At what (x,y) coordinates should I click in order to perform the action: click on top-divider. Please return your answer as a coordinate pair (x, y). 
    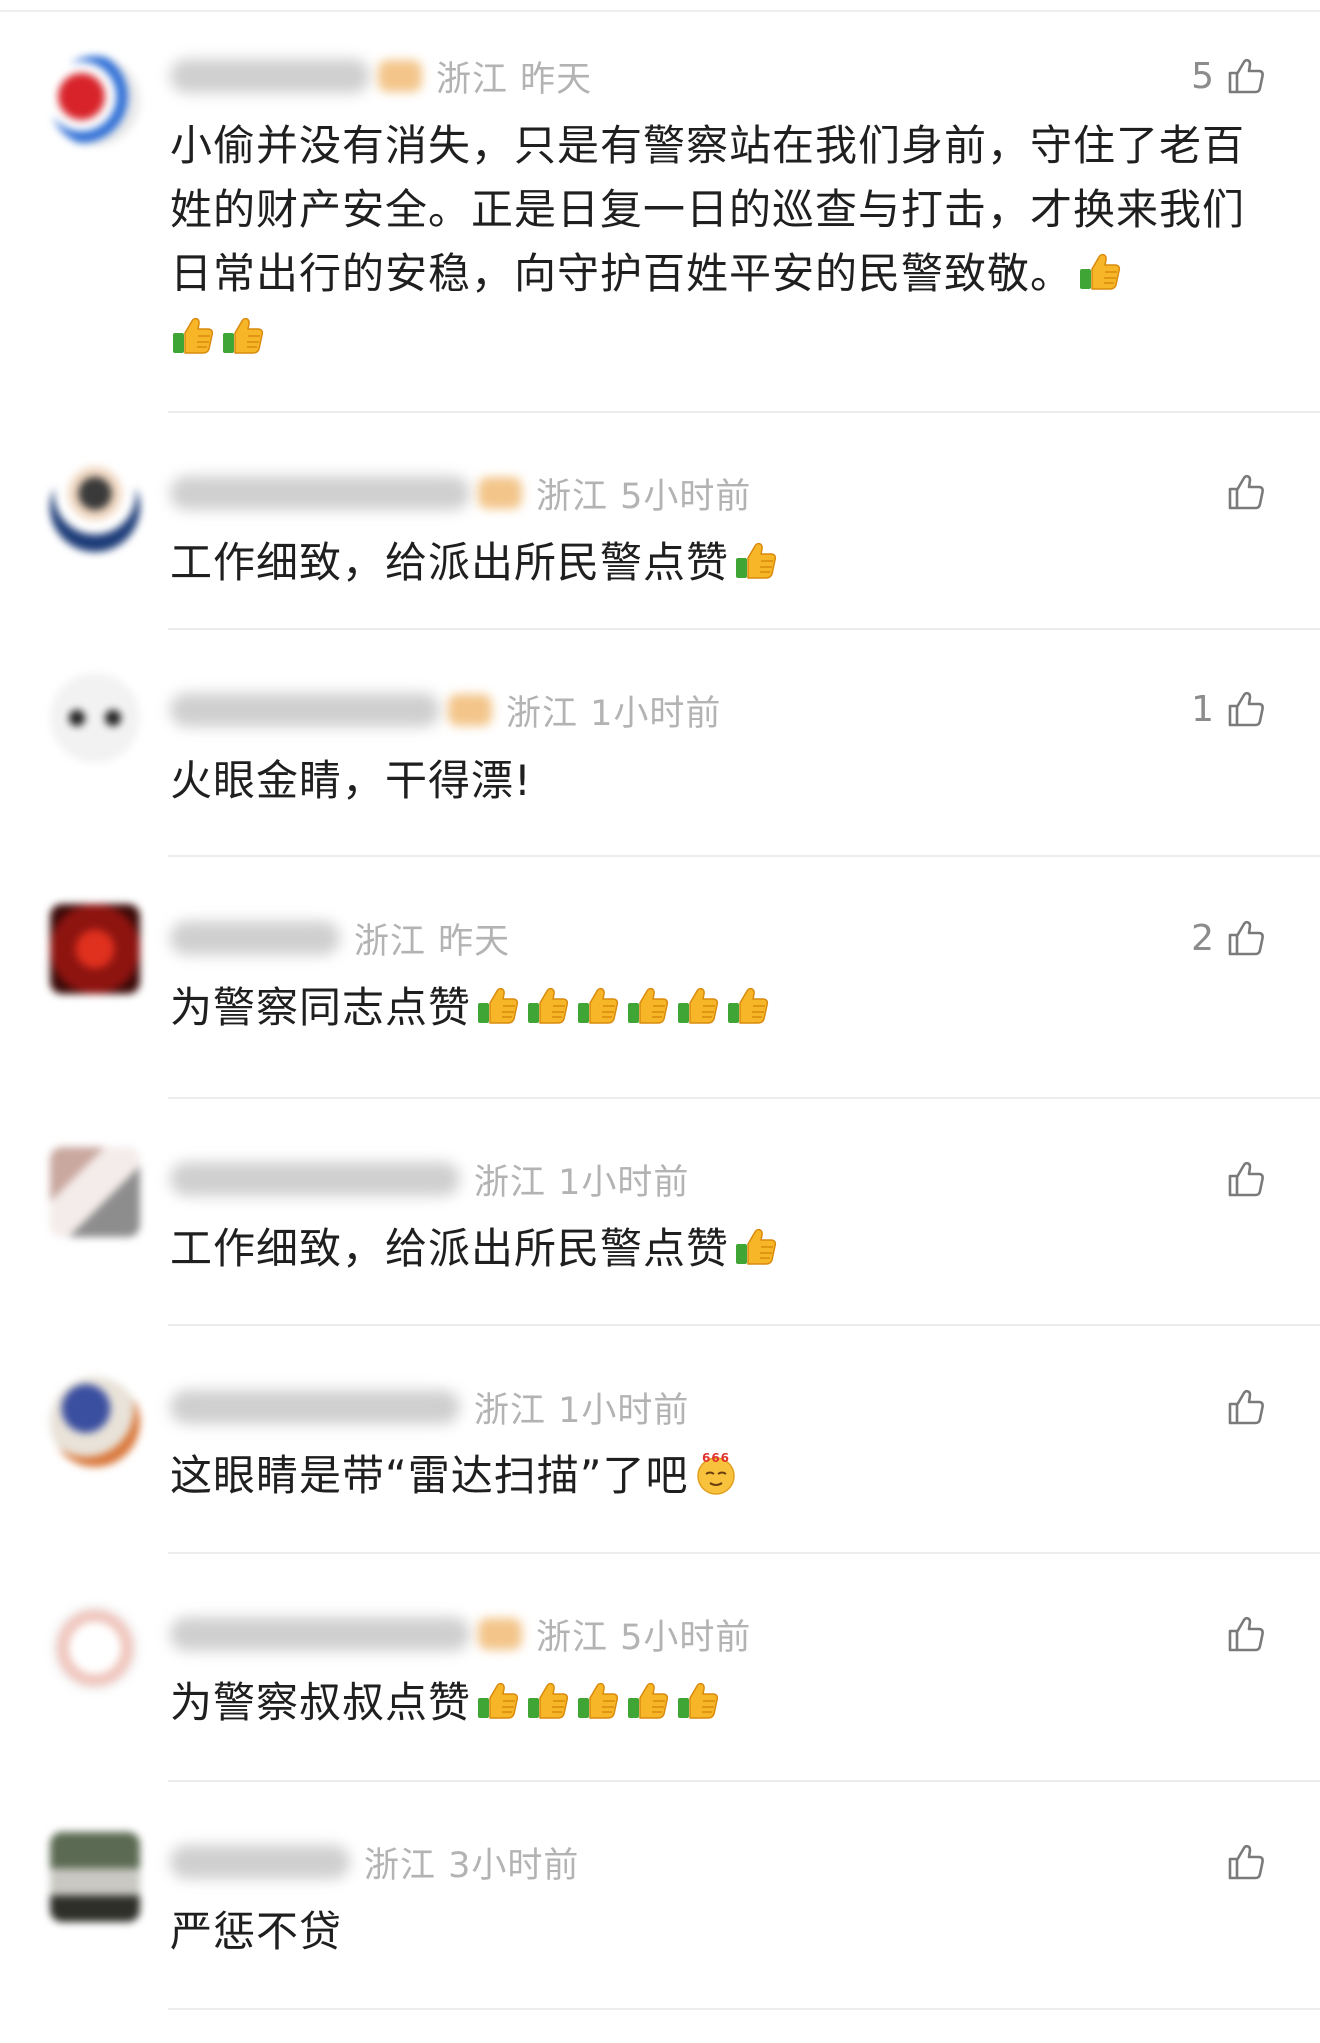
    Looking at the image, I should click on (660, 11).